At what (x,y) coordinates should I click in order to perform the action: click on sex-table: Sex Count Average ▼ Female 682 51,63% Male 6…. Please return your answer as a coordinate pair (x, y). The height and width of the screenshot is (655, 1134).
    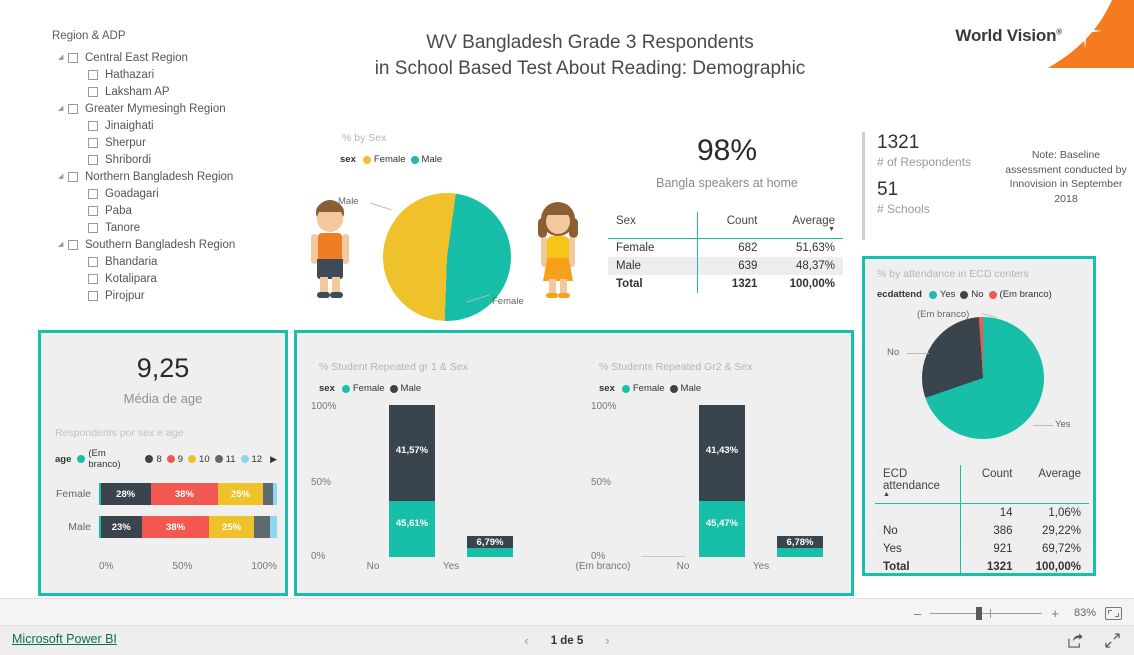
    Looking at the image, I should click on (725, 252).